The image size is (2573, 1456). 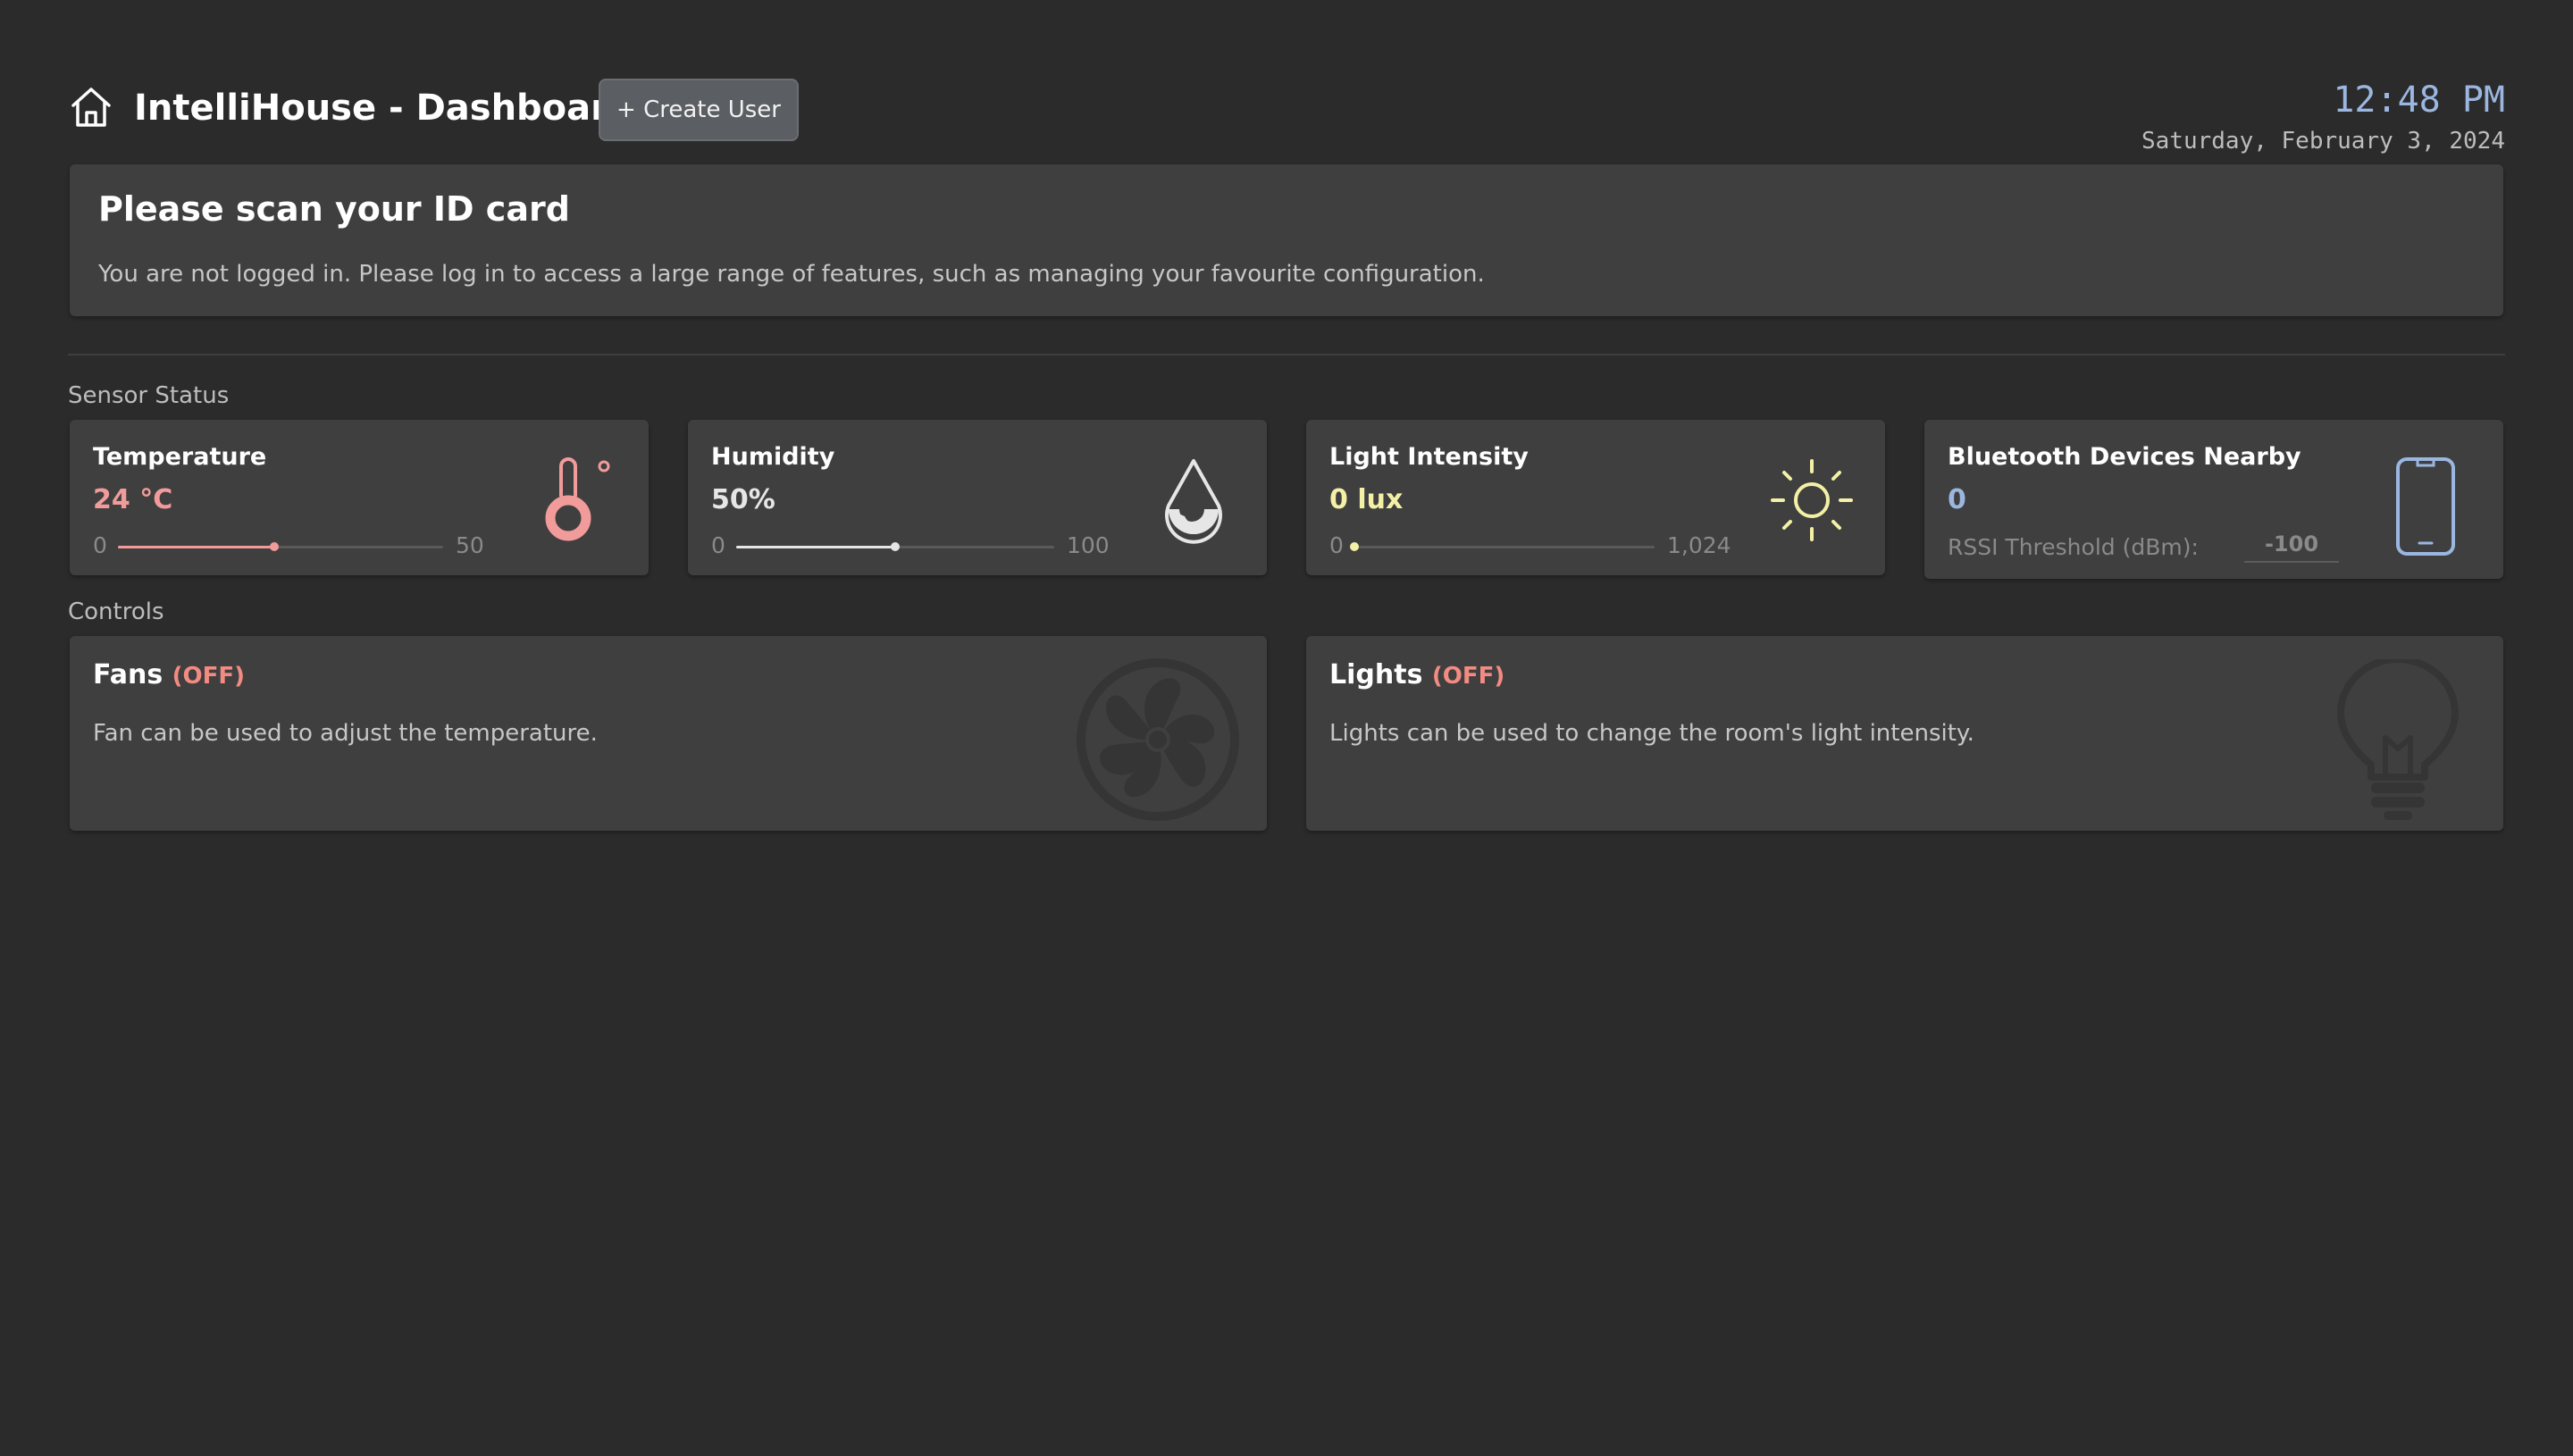 What do you see at coordinates (1376, 674) in the screenshot?
I see `lights-name: Lights` at bounding box center [1376, 674].